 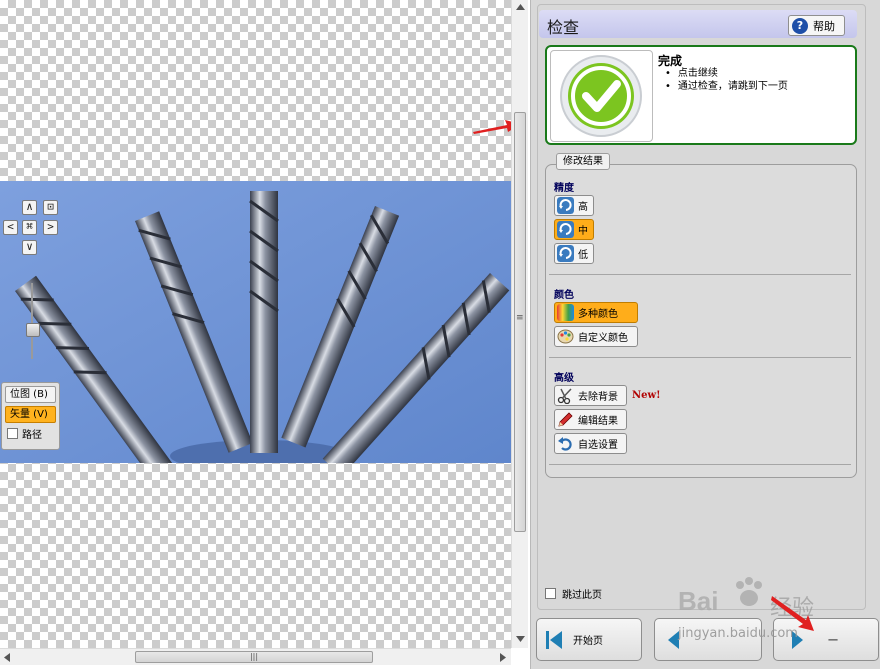 What do you see at coordinates (550, 593) in the screenshot?
I see `skip-page-checkbox` at bounding box center [550, 593].